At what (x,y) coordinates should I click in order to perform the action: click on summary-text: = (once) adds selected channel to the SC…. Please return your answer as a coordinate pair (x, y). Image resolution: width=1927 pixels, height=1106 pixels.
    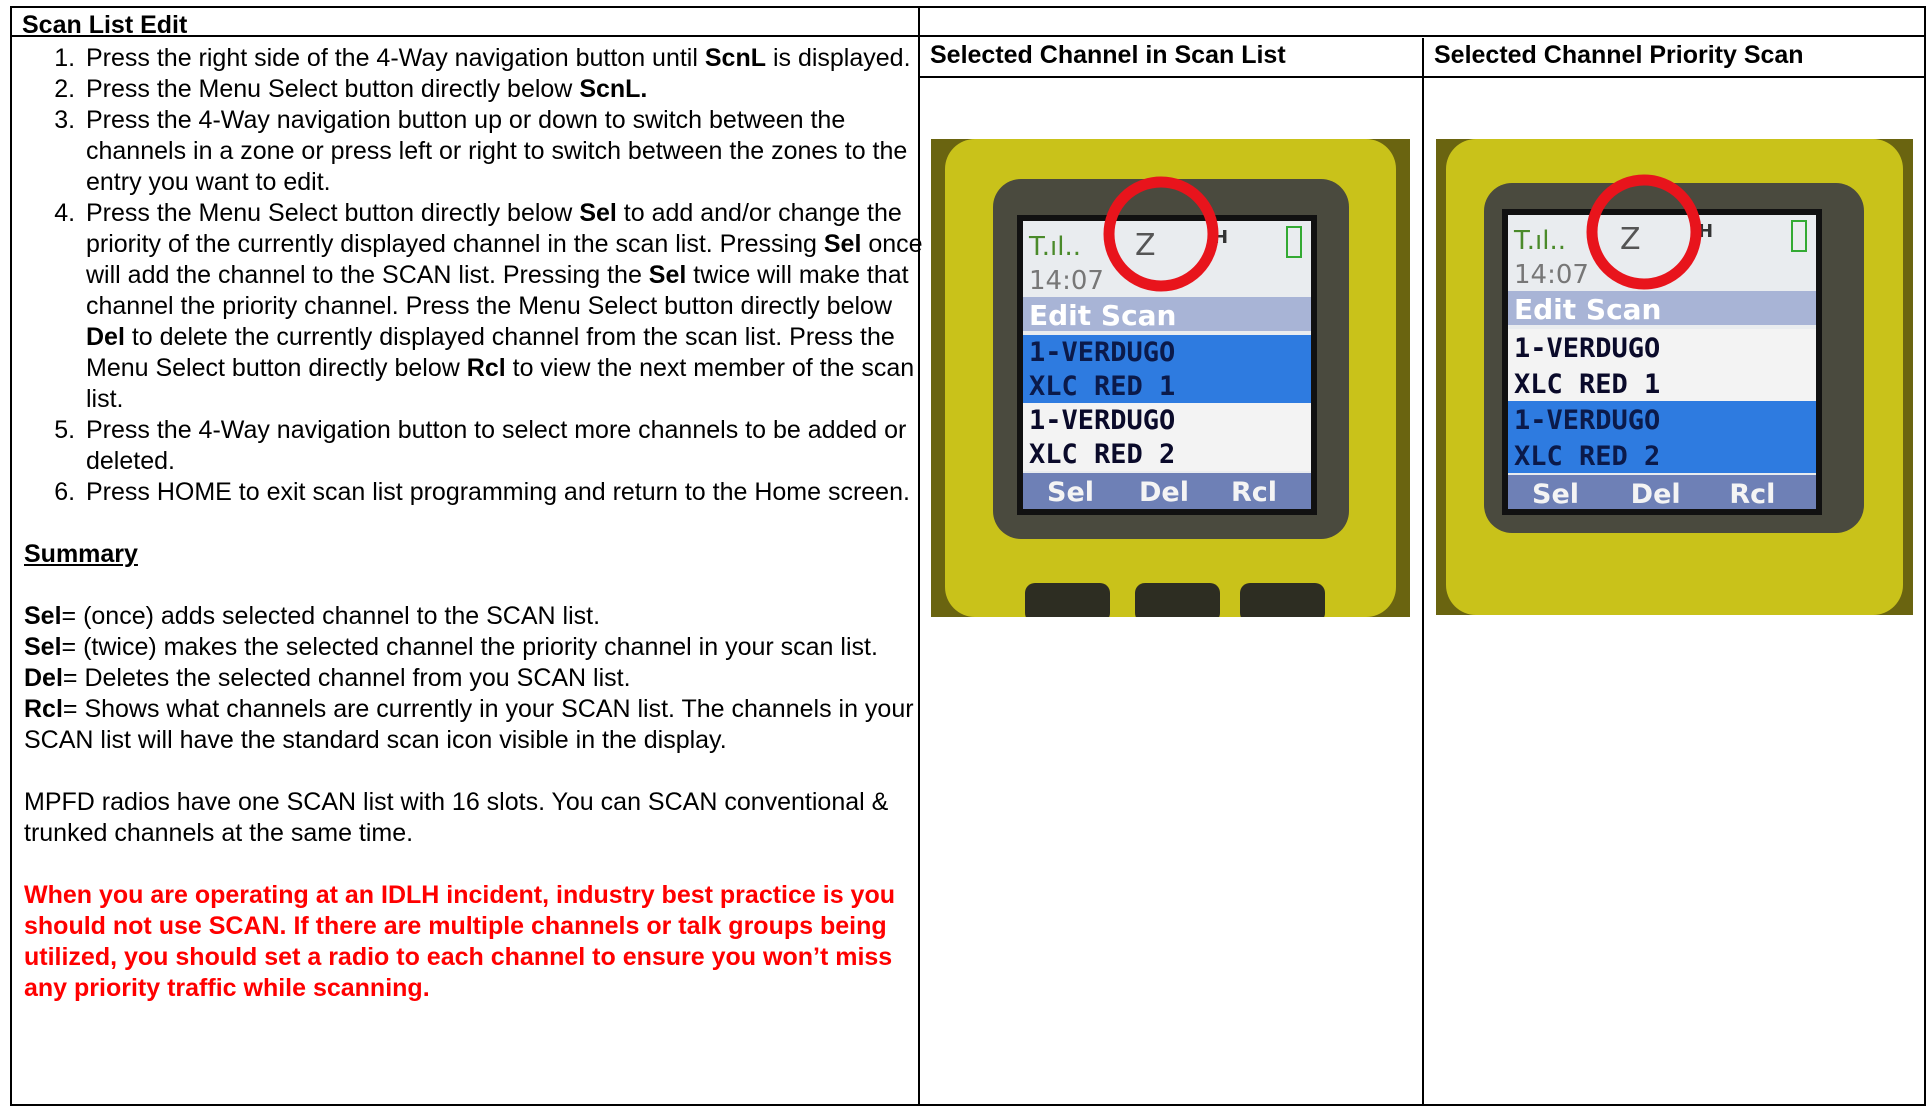
    Looking at the image, I should click on (331, 616).